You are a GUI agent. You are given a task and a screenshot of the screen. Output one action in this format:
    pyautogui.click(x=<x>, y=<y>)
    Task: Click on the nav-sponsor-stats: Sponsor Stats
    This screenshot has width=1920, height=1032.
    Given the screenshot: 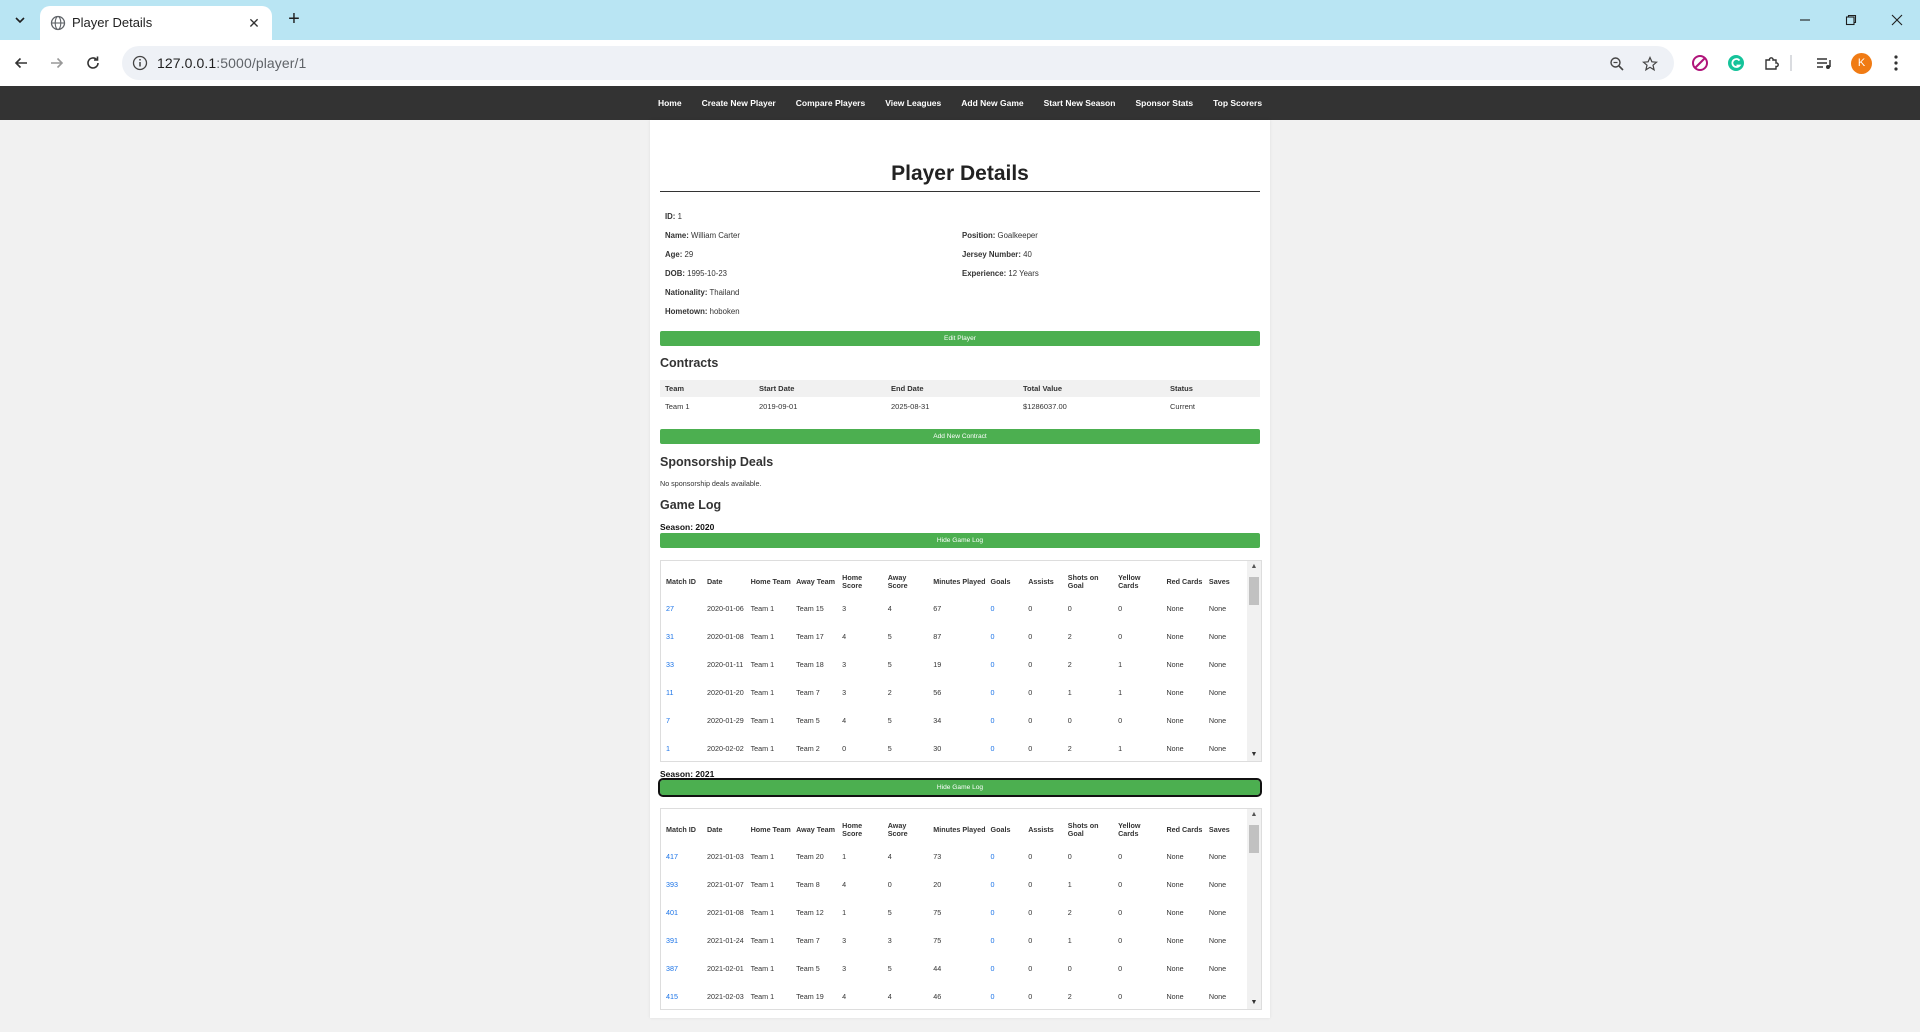 What is the action you would take?
    pyautogui.click(x=1164, y=103)
    